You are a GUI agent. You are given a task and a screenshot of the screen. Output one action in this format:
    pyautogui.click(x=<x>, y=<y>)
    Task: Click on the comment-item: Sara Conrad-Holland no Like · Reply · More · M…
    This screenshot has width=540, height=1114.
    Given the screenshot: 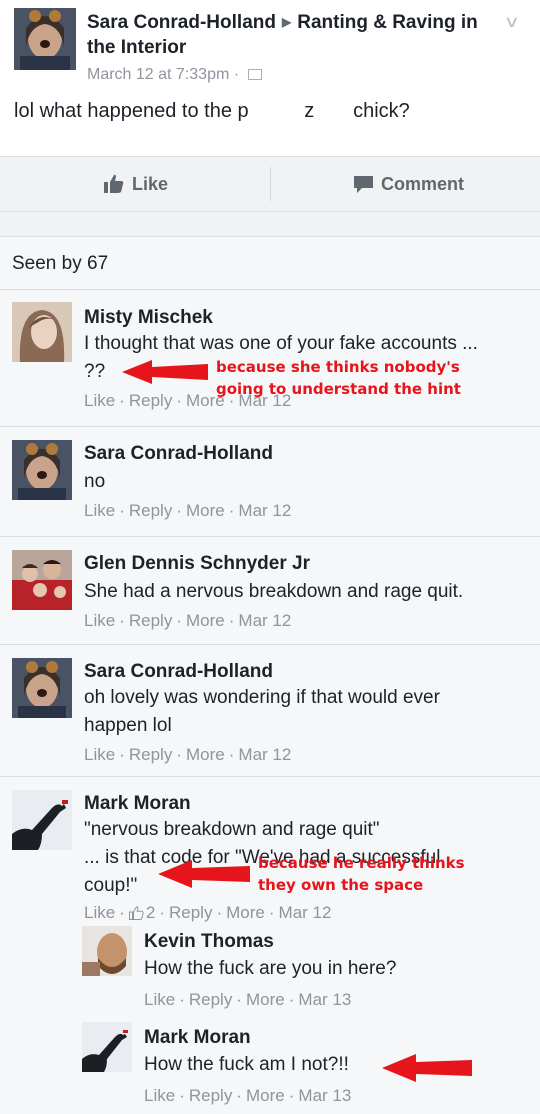 What is the action you would take?
    pyautogui.click(x=270, y=481)
    